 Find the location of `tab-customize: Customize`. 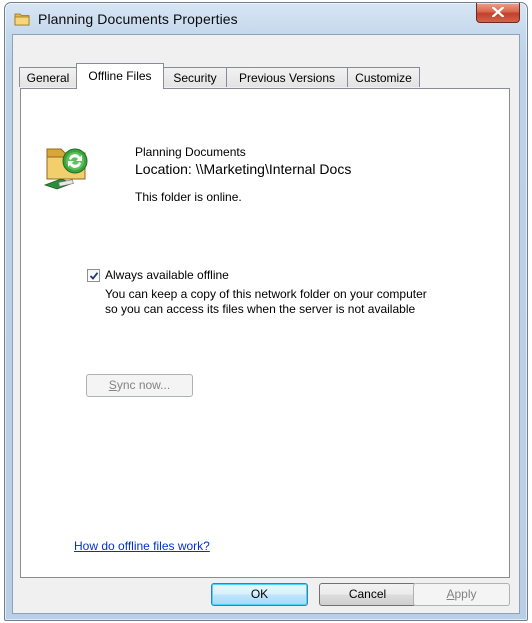

tab-customize: Customize is located at coordinates (383, 77).